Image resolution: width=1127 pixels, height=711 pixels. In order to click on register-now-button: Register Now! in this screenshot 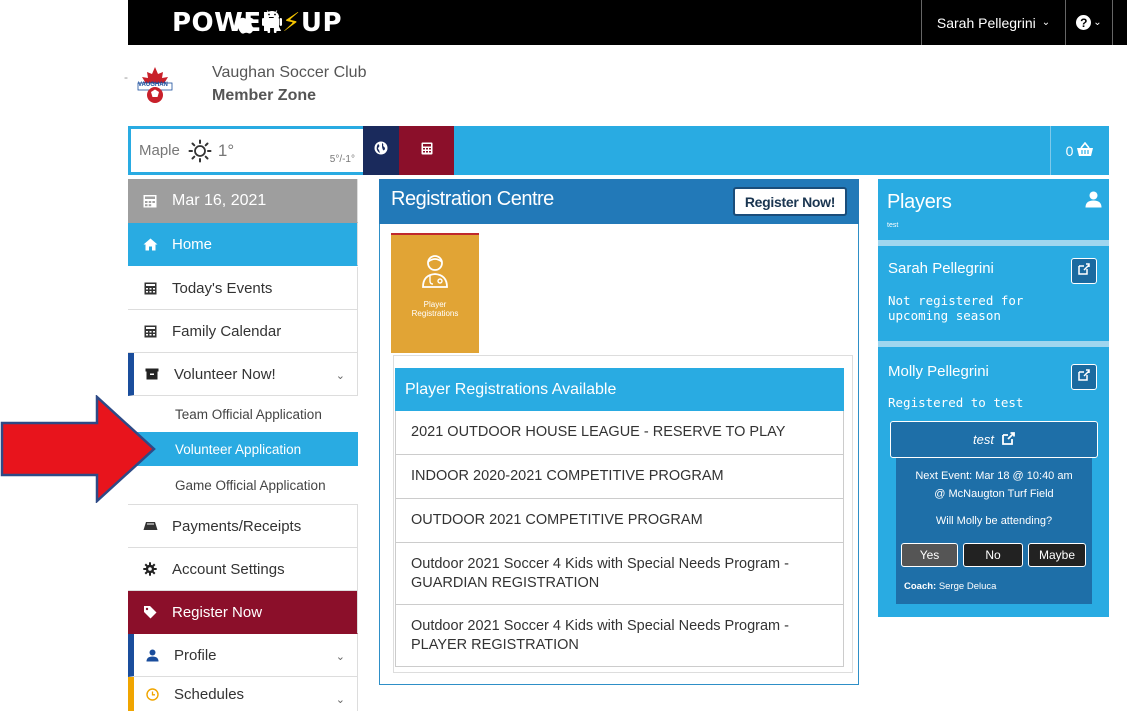, I will do `click(790, 201)`.